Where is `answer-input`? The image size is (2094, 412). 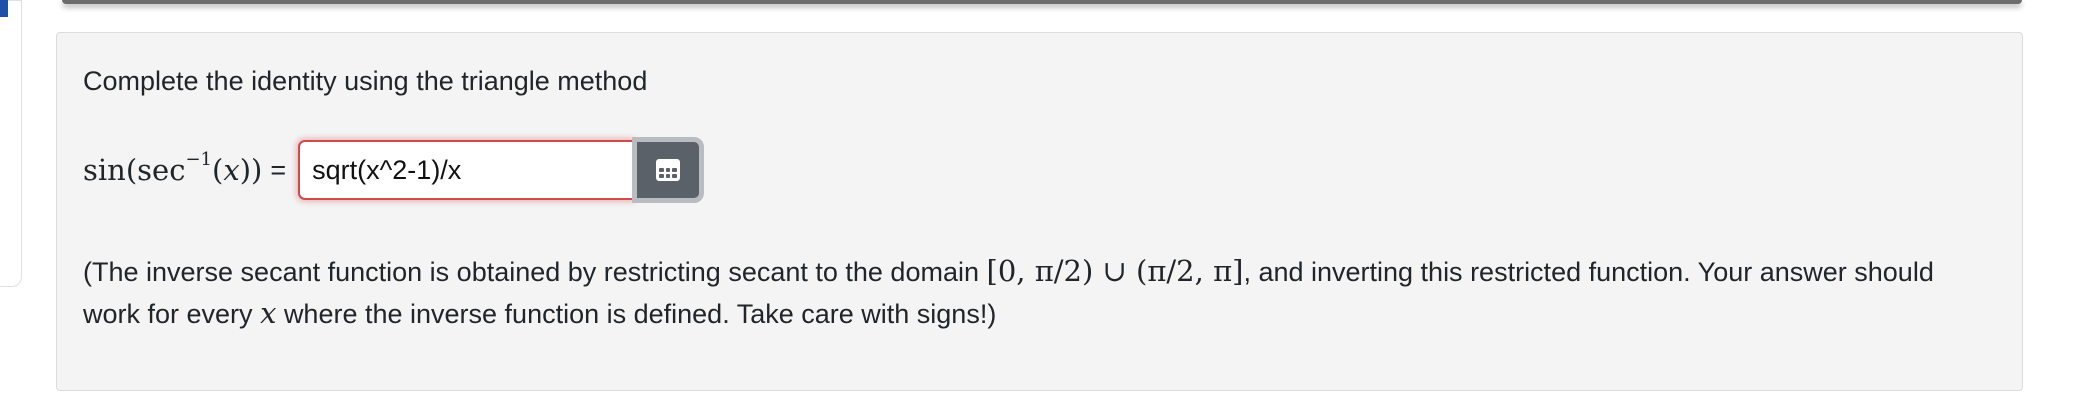 answer-input is located at coordinates (465, 170).